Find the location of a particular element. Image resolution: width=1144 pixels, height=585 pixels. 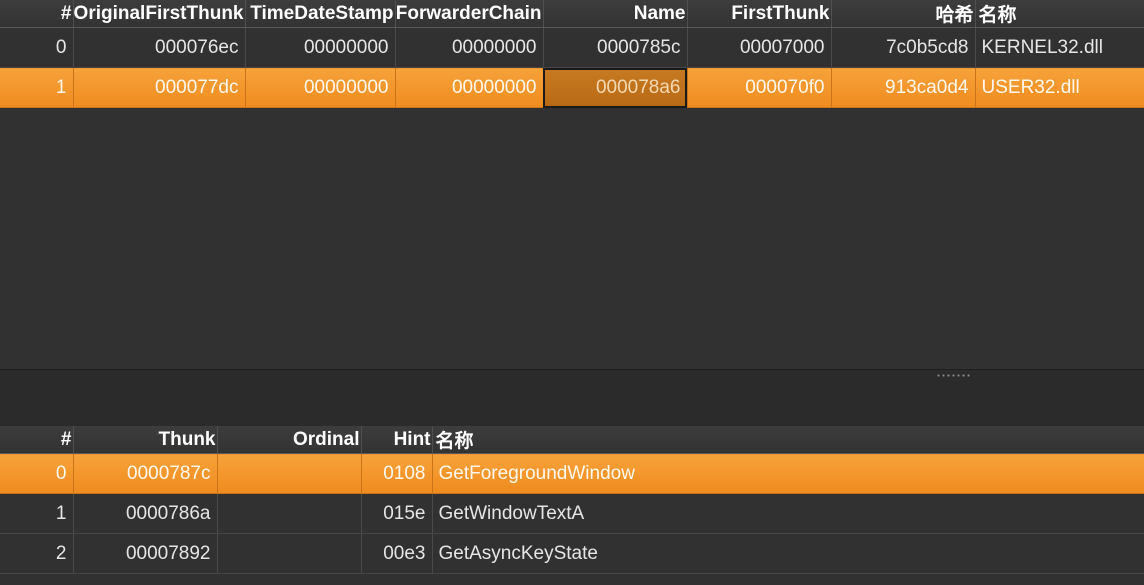

cell-module-name: USER32.dll is located at coordinates (1059, 87).